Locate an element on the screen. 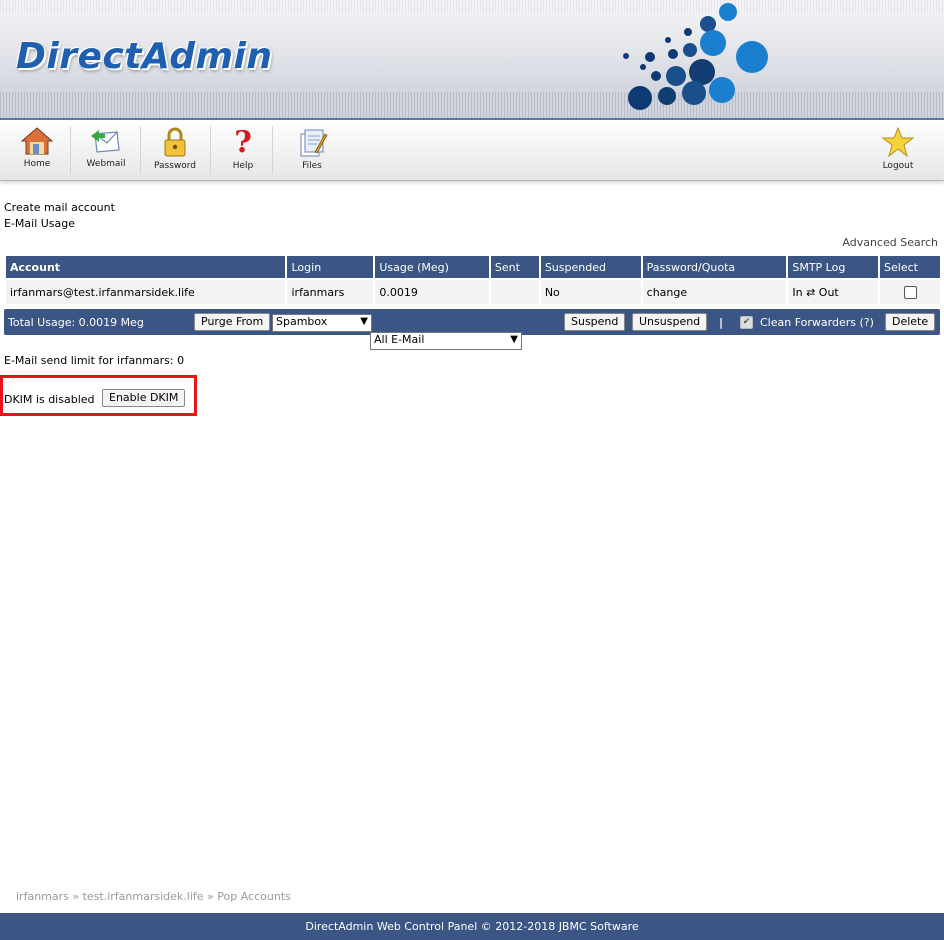  col-smtp-log-header: SMTP Log is located at coordinates (833, 268).